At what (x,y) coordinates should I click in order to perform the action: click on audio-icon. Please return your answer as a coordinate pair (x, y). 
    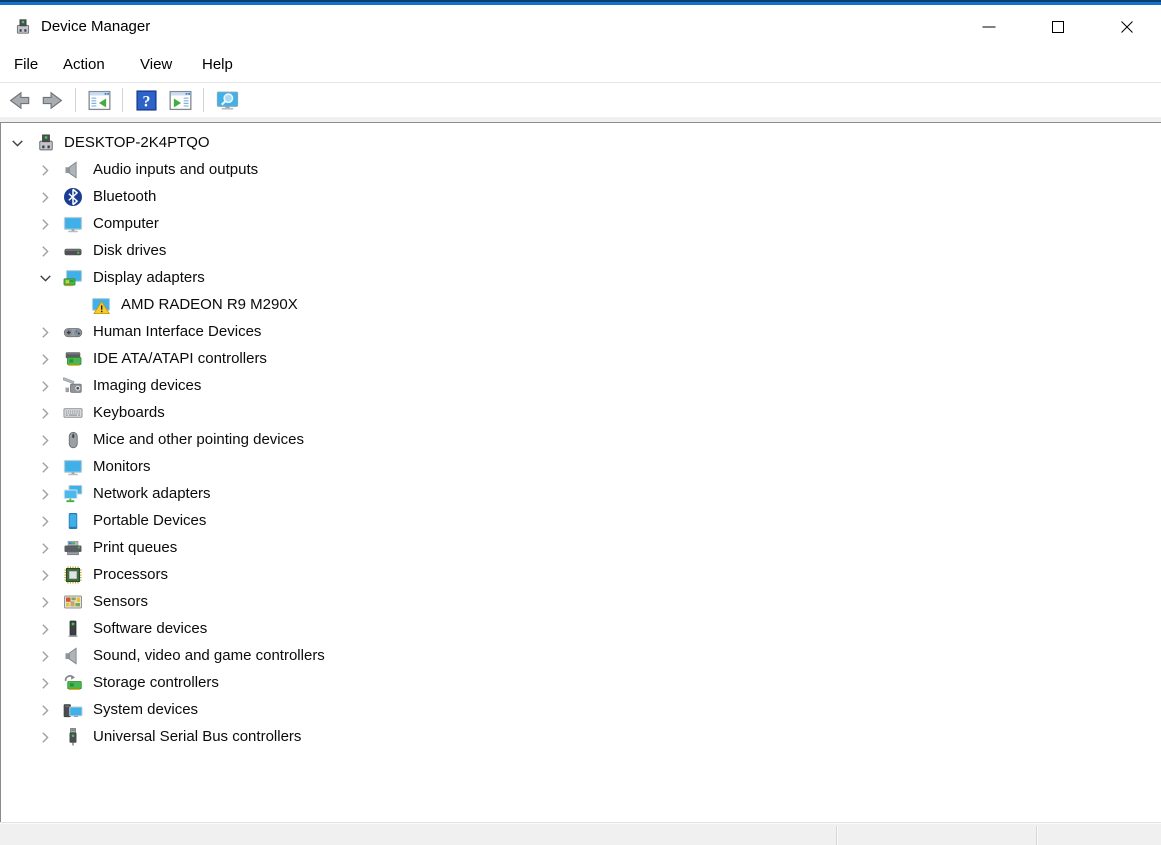
    Looking at the image, I should click on (73, 170).